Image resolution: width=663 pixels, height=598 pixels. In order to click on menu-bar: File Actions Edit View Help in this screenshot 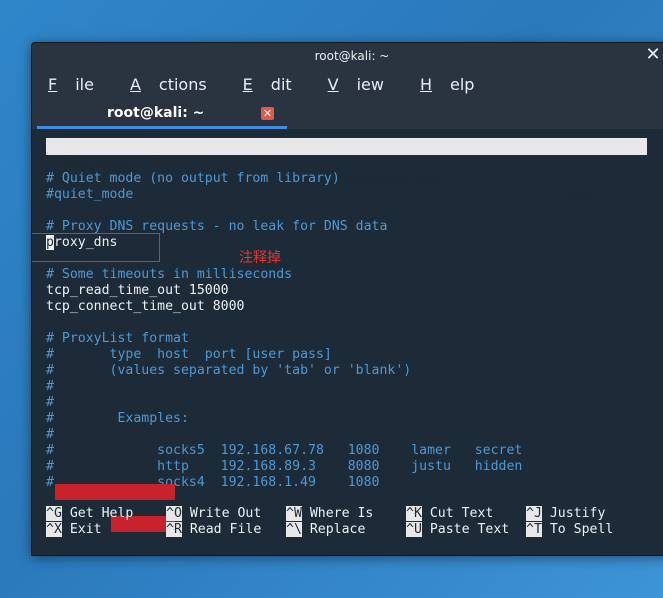, I will do `click(347, 84)`.